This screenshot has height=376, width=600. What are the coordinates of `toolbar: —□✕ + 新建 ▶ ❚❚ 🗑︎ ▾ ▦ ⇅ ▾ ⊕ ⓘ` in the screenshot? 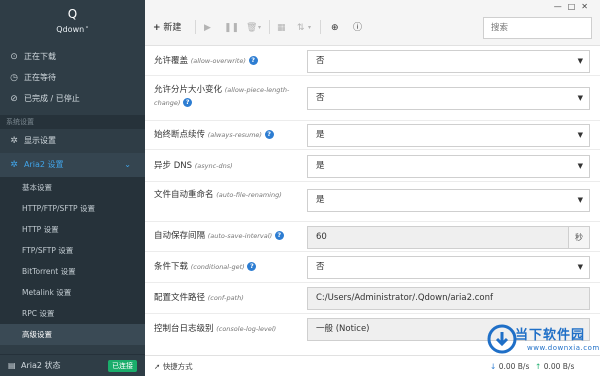 It's located at (372, 23).